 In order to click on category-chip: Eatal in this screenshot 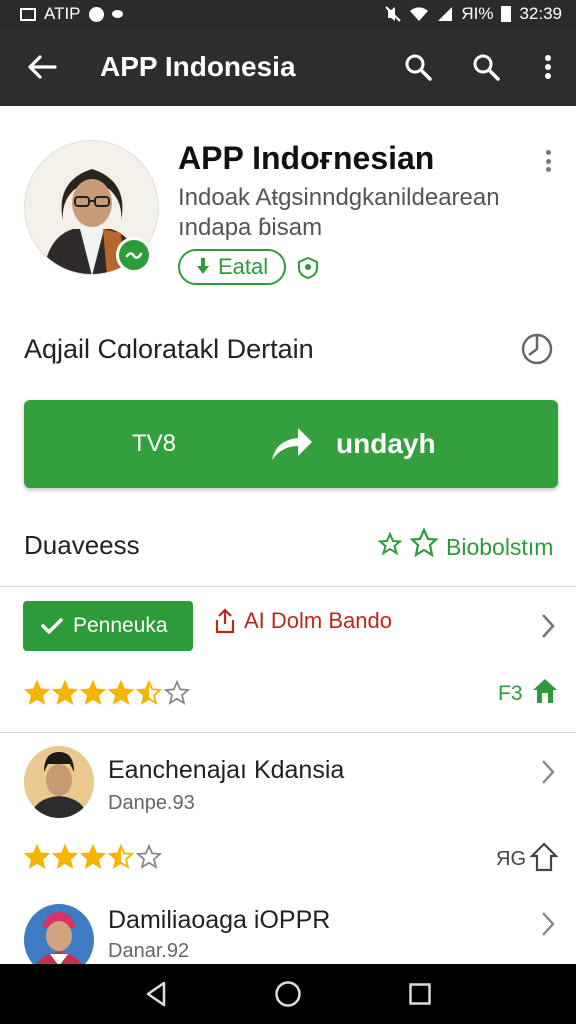, I will do `click(232, 267)`.